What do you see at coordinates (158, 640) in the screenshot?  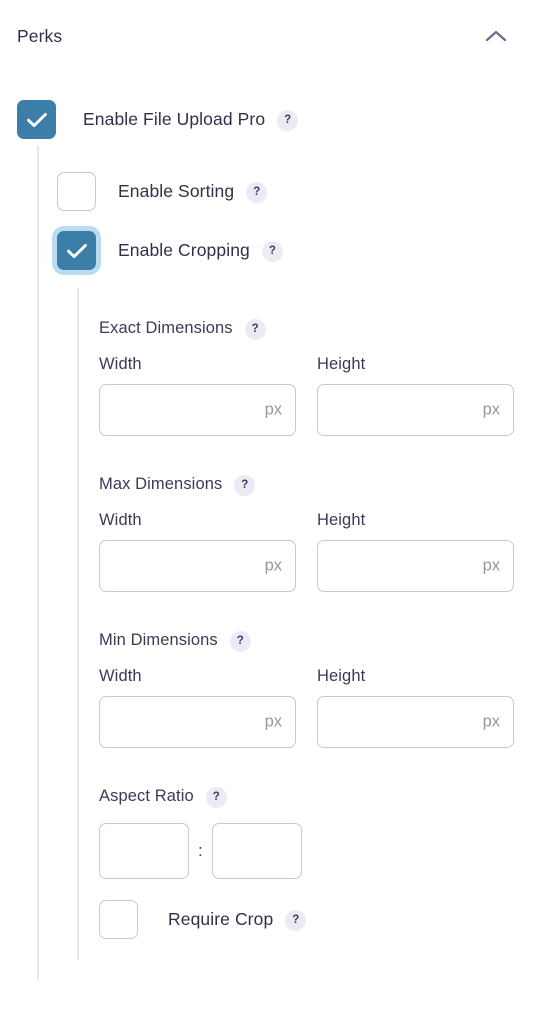 I see `group-title-text: Min Dimensions` at bounding box center [158, 640].